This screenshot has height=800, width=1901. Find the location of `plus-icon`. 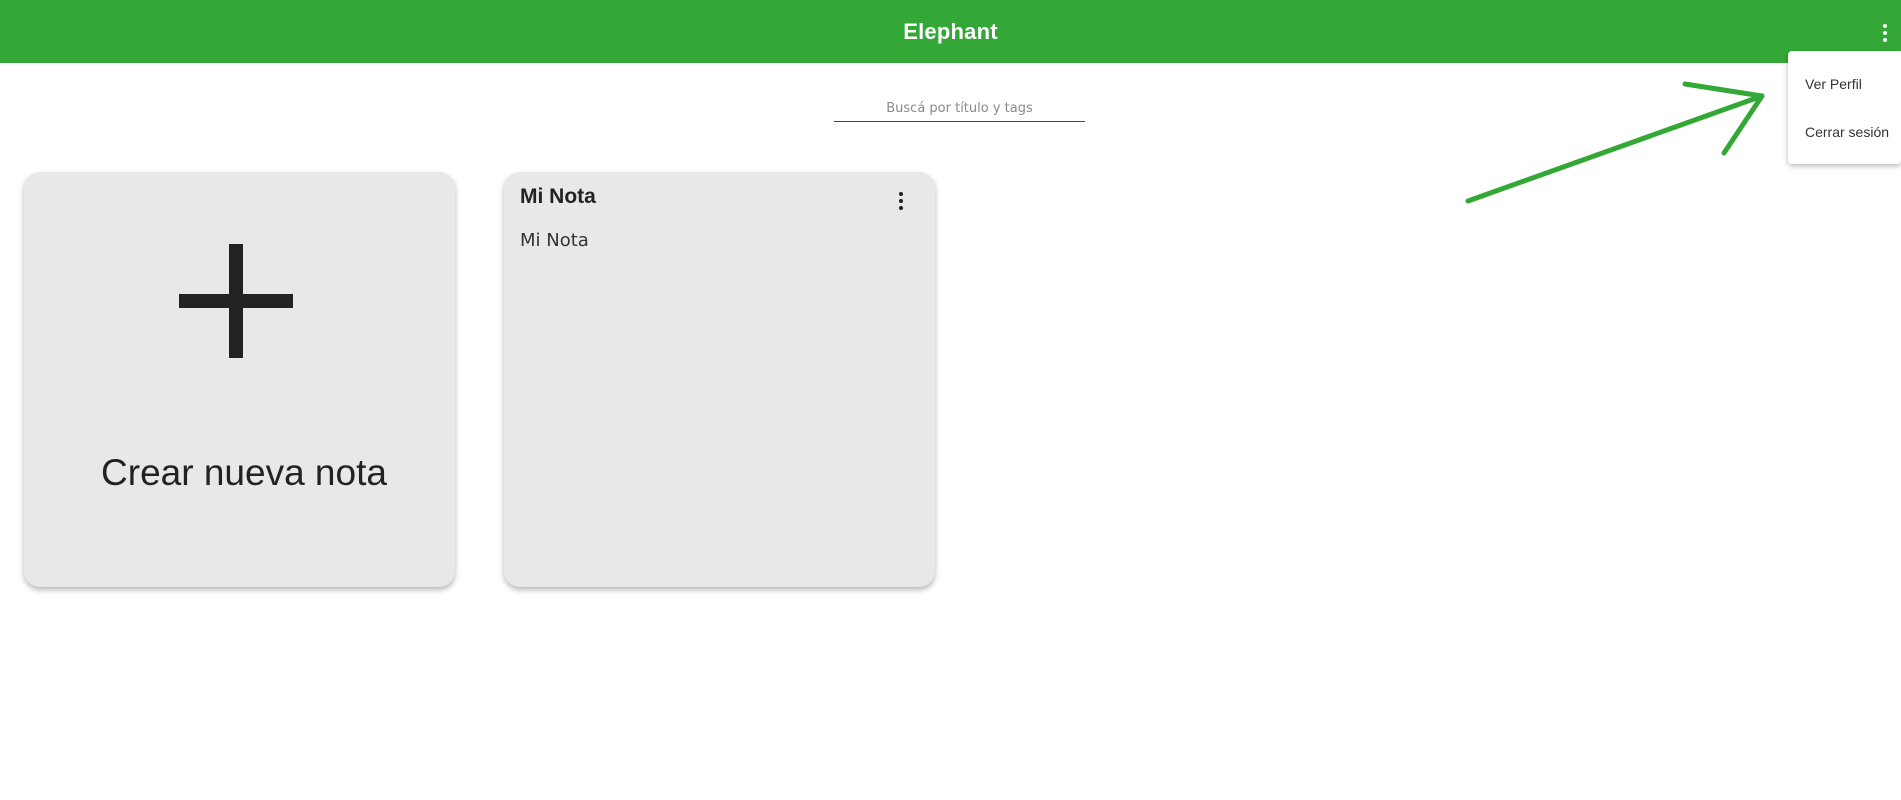

plus-icon is located at coordinates (236, 301).